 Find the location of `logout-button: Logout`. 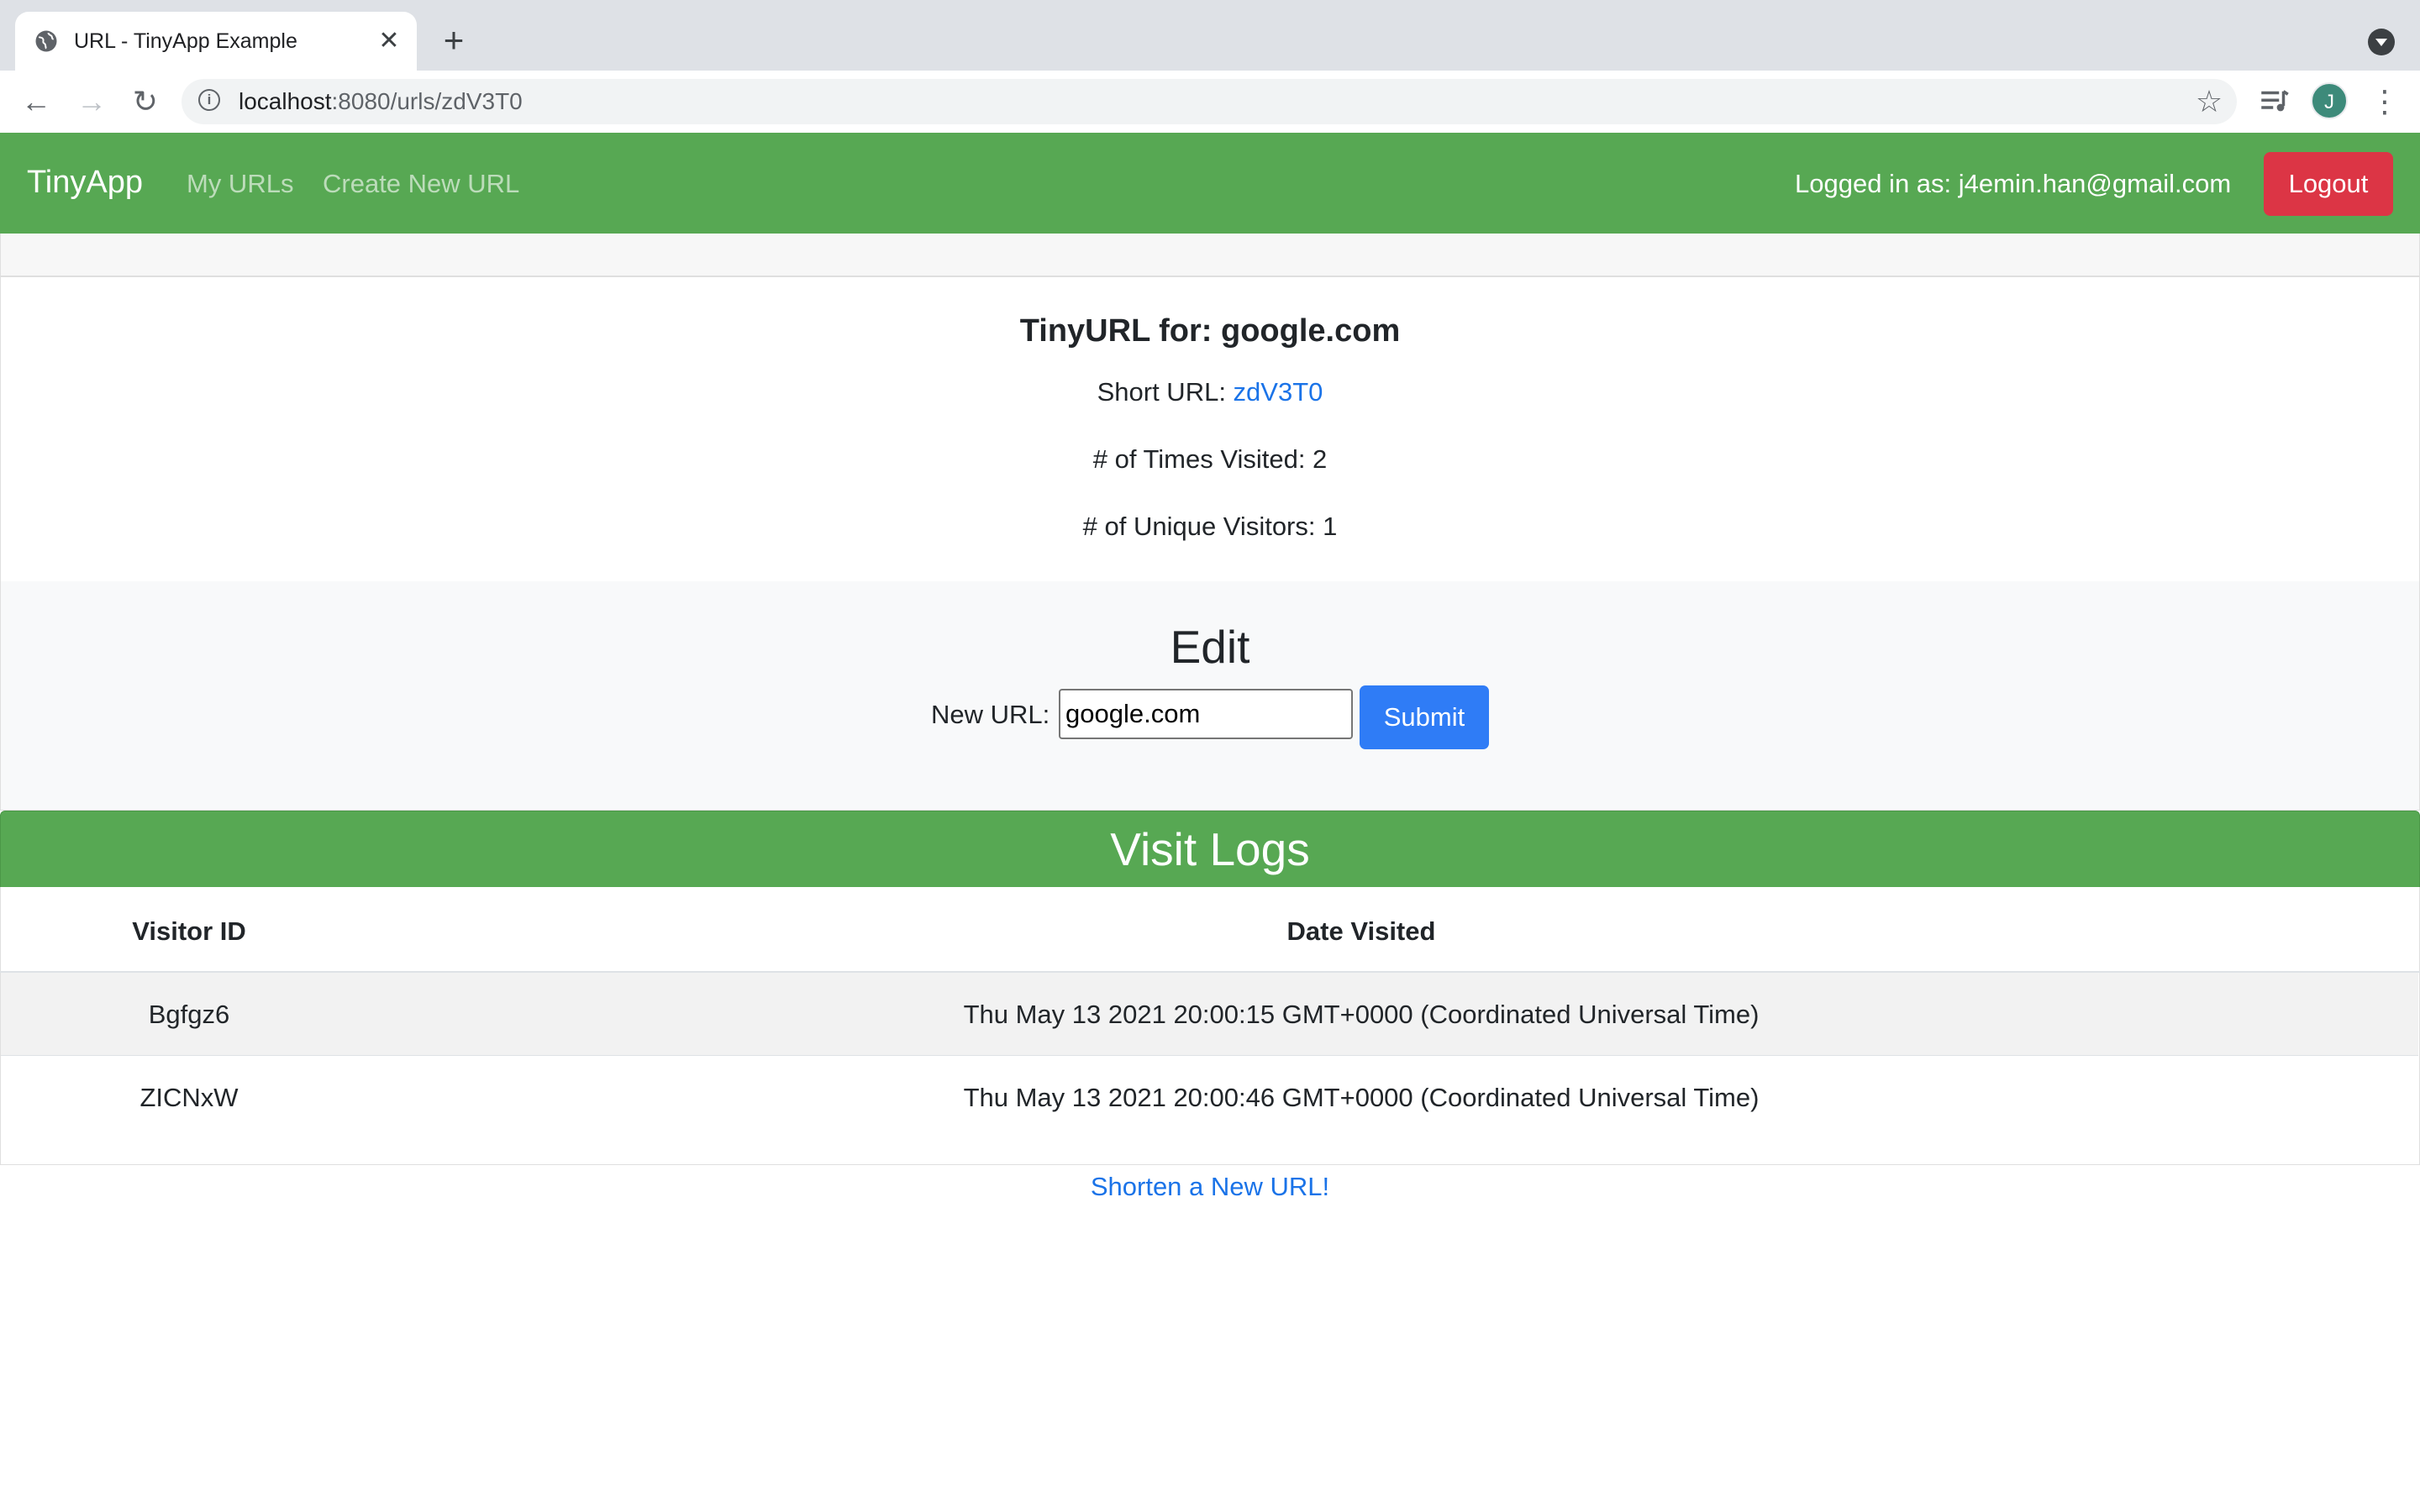

logout-button: Logout is located at coordinates (2329, 184).